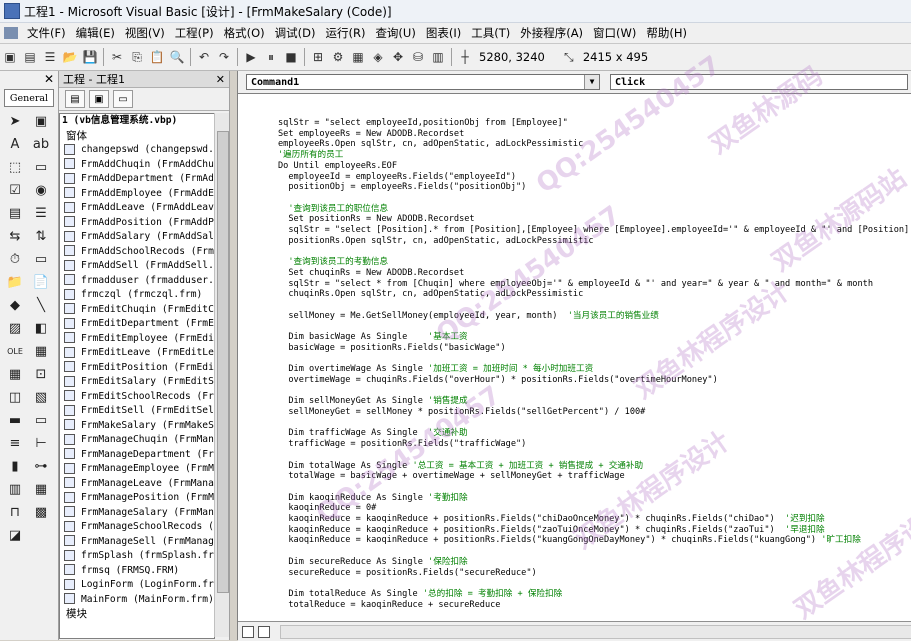 The image size is (911, 641). I want to click on object-browser-icon: ◈, so click(378, 57).